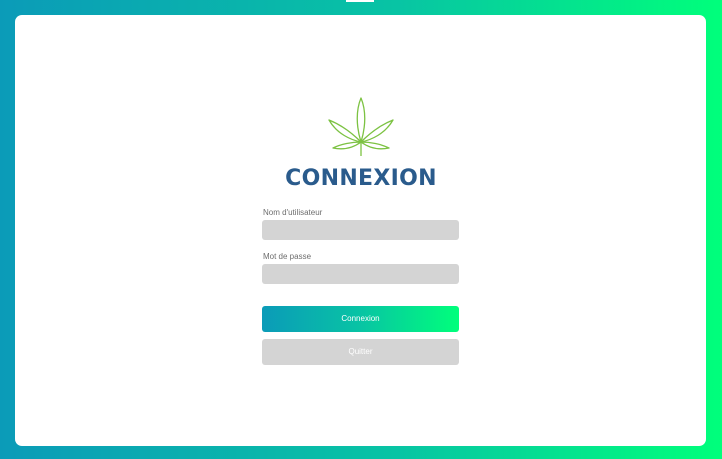  What do you see at coordinates (360, 274) in the screenshot?
I see `password-field` at bounding box center [360, 274].